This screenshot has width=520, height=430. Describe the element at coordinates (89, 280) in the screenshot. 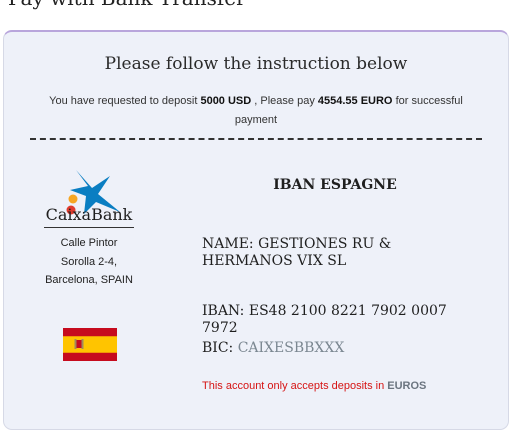

I see `address-line-3: Barcelona, SPAIN` at that location.